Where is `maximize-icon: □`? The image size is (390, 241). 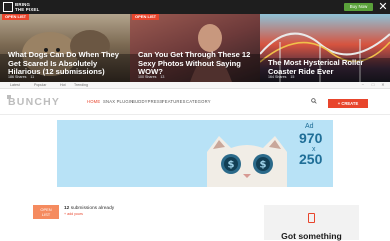 maximize-icon: □ is located at coordinates (373, 85).